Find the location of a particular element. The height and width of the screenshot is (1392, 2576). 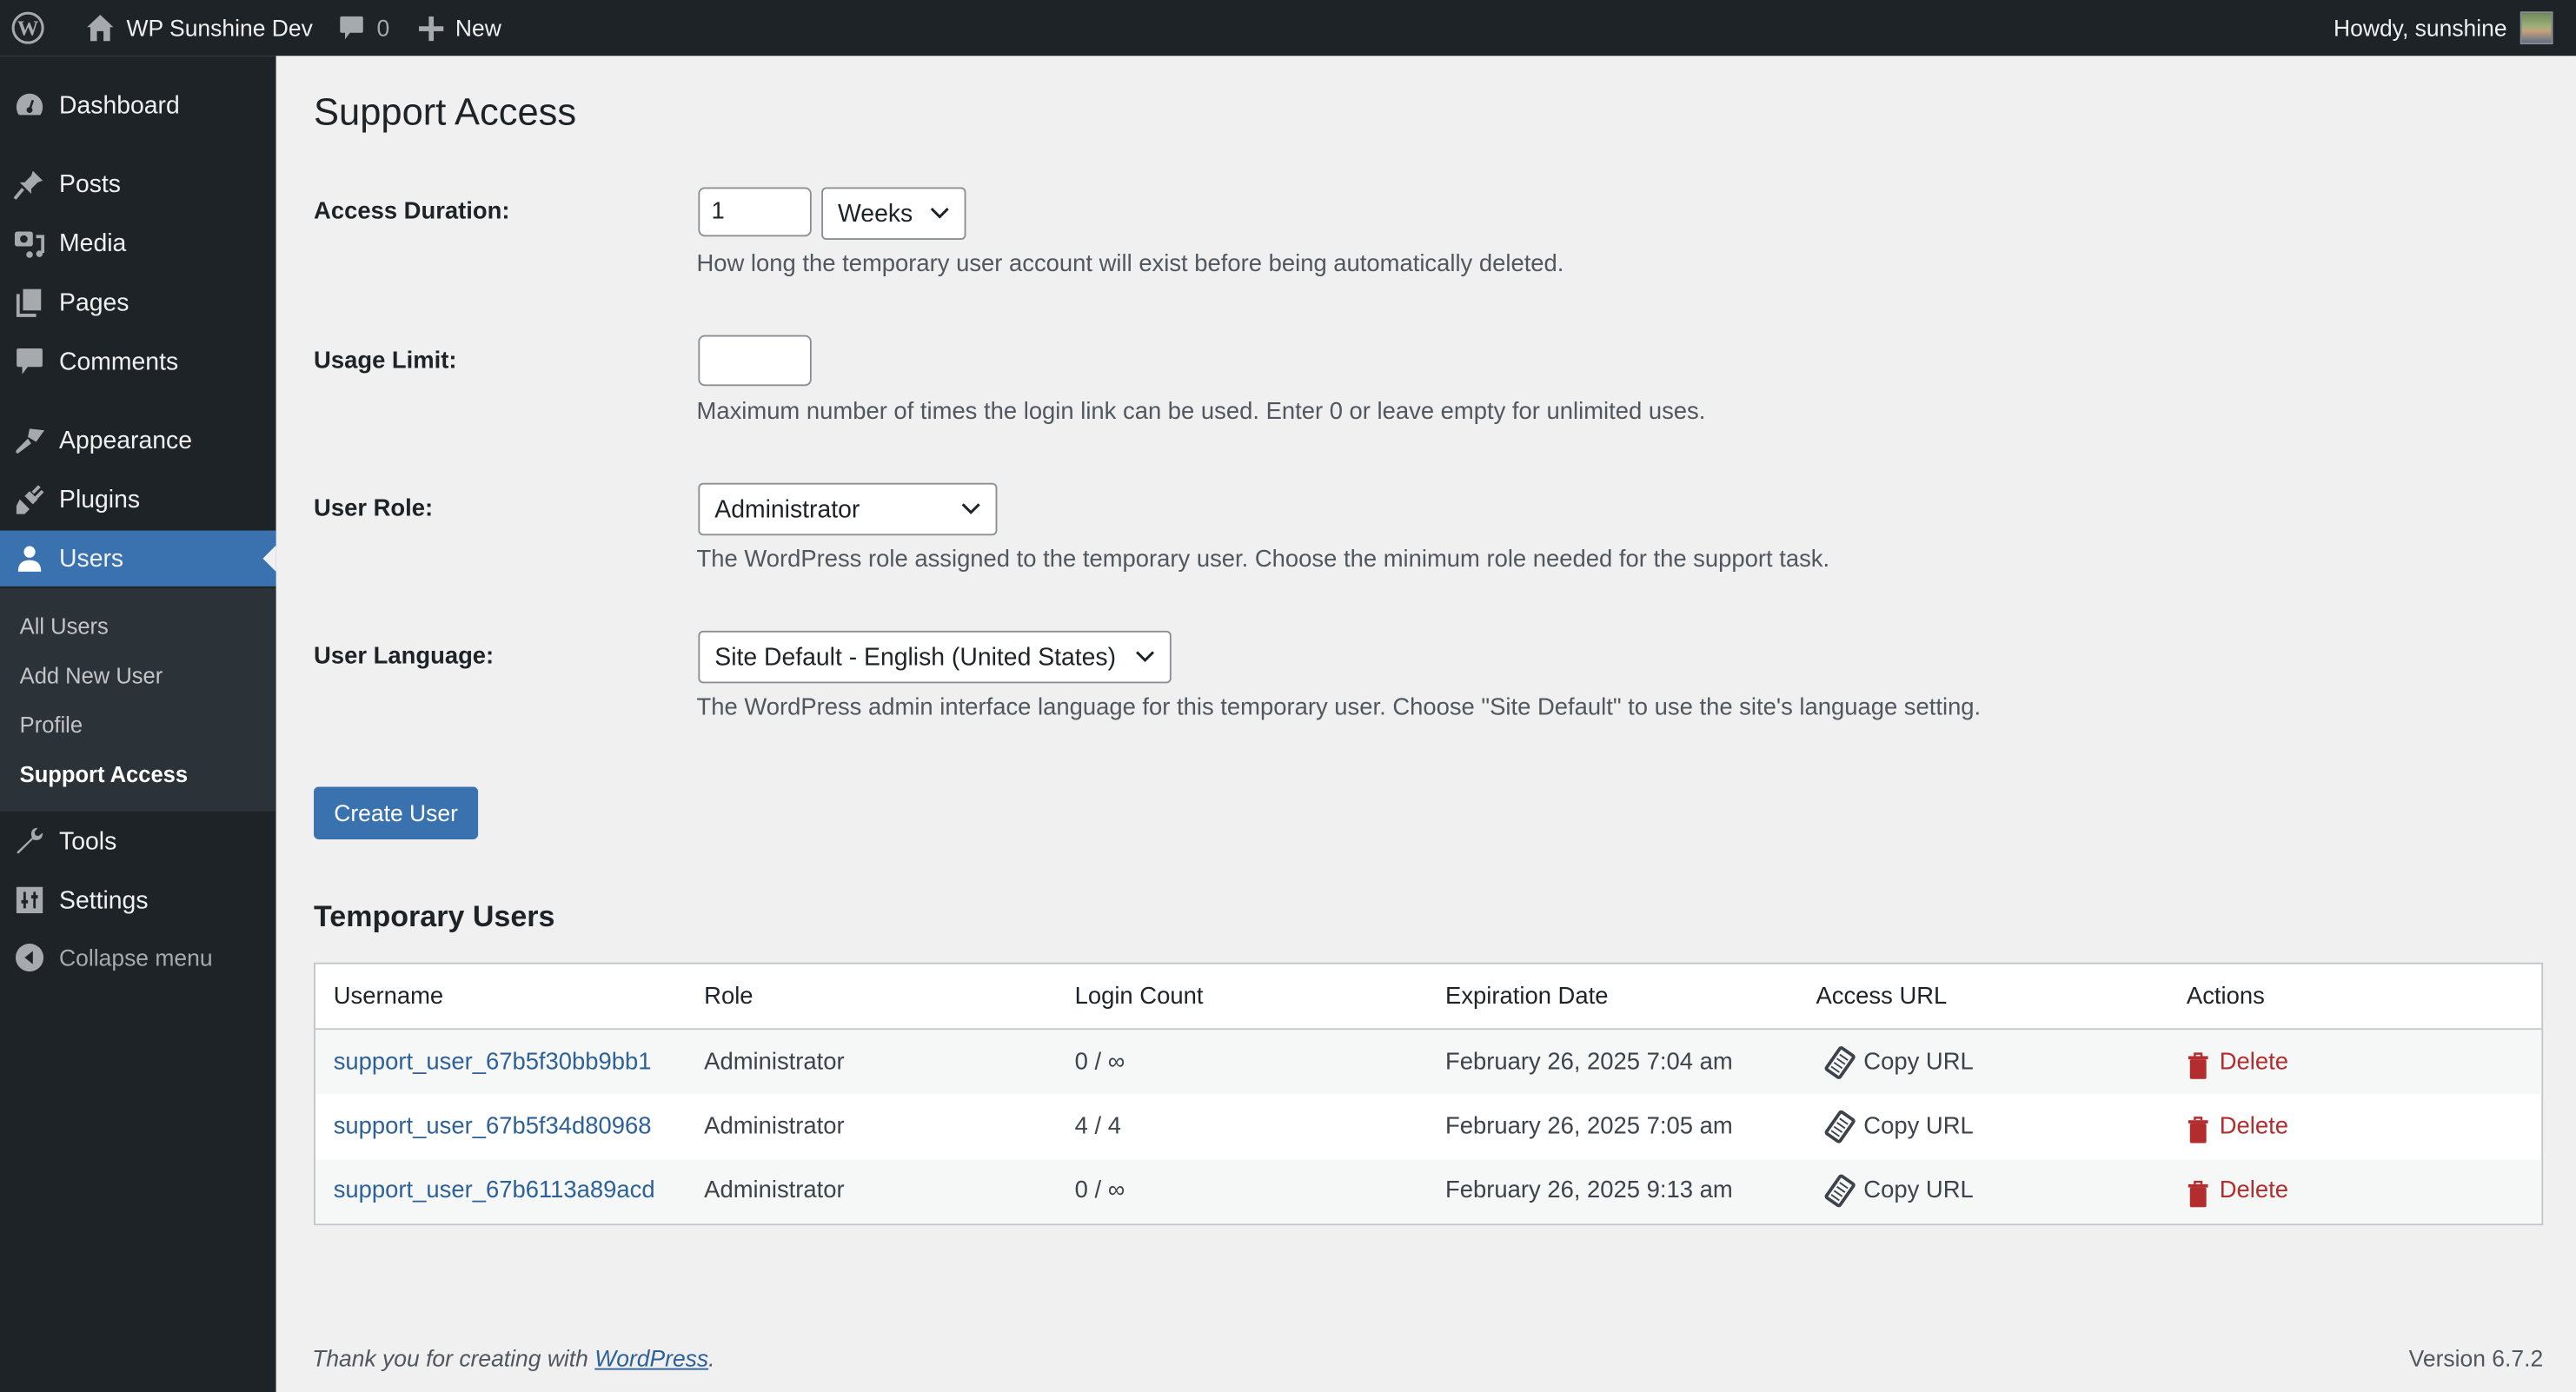

sidebar-item-appearance: Appearance is located at coordinates (138, 440).